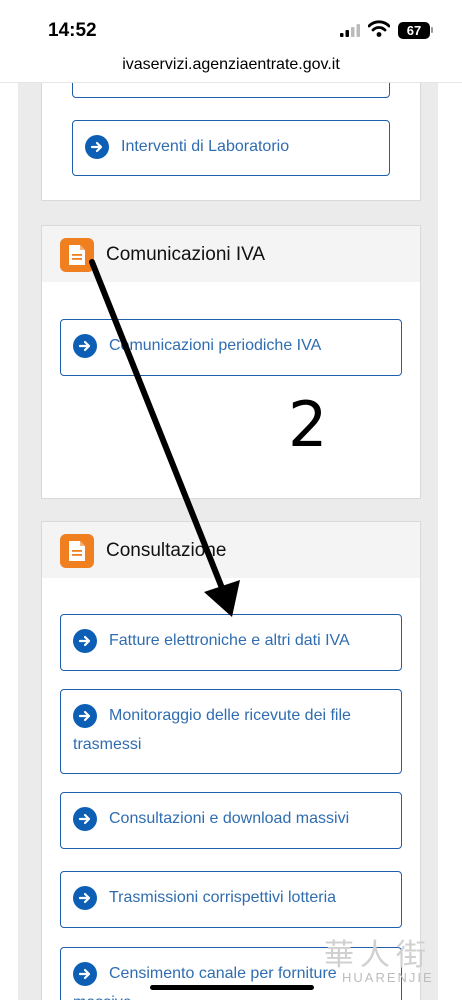  Describe the element at coordinates (231, 26) in the screenshot. I see `status-bar: 14:52 67` at that location.